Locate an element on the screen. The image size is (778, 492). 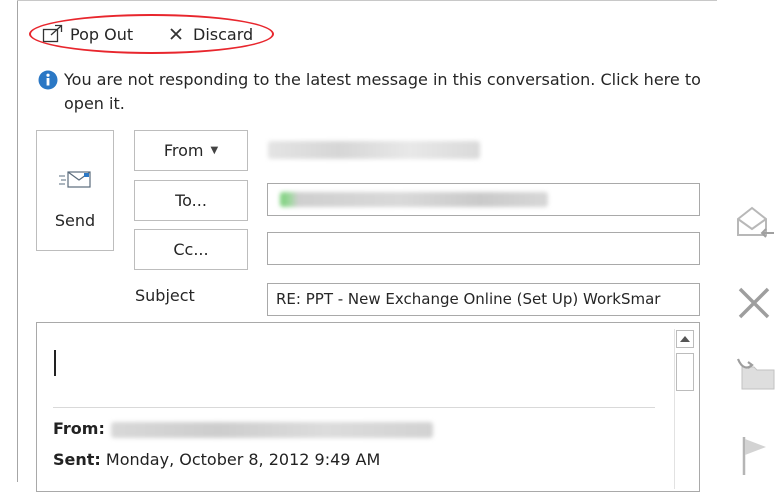
send-label: Send is located at coordinates (75, 220).